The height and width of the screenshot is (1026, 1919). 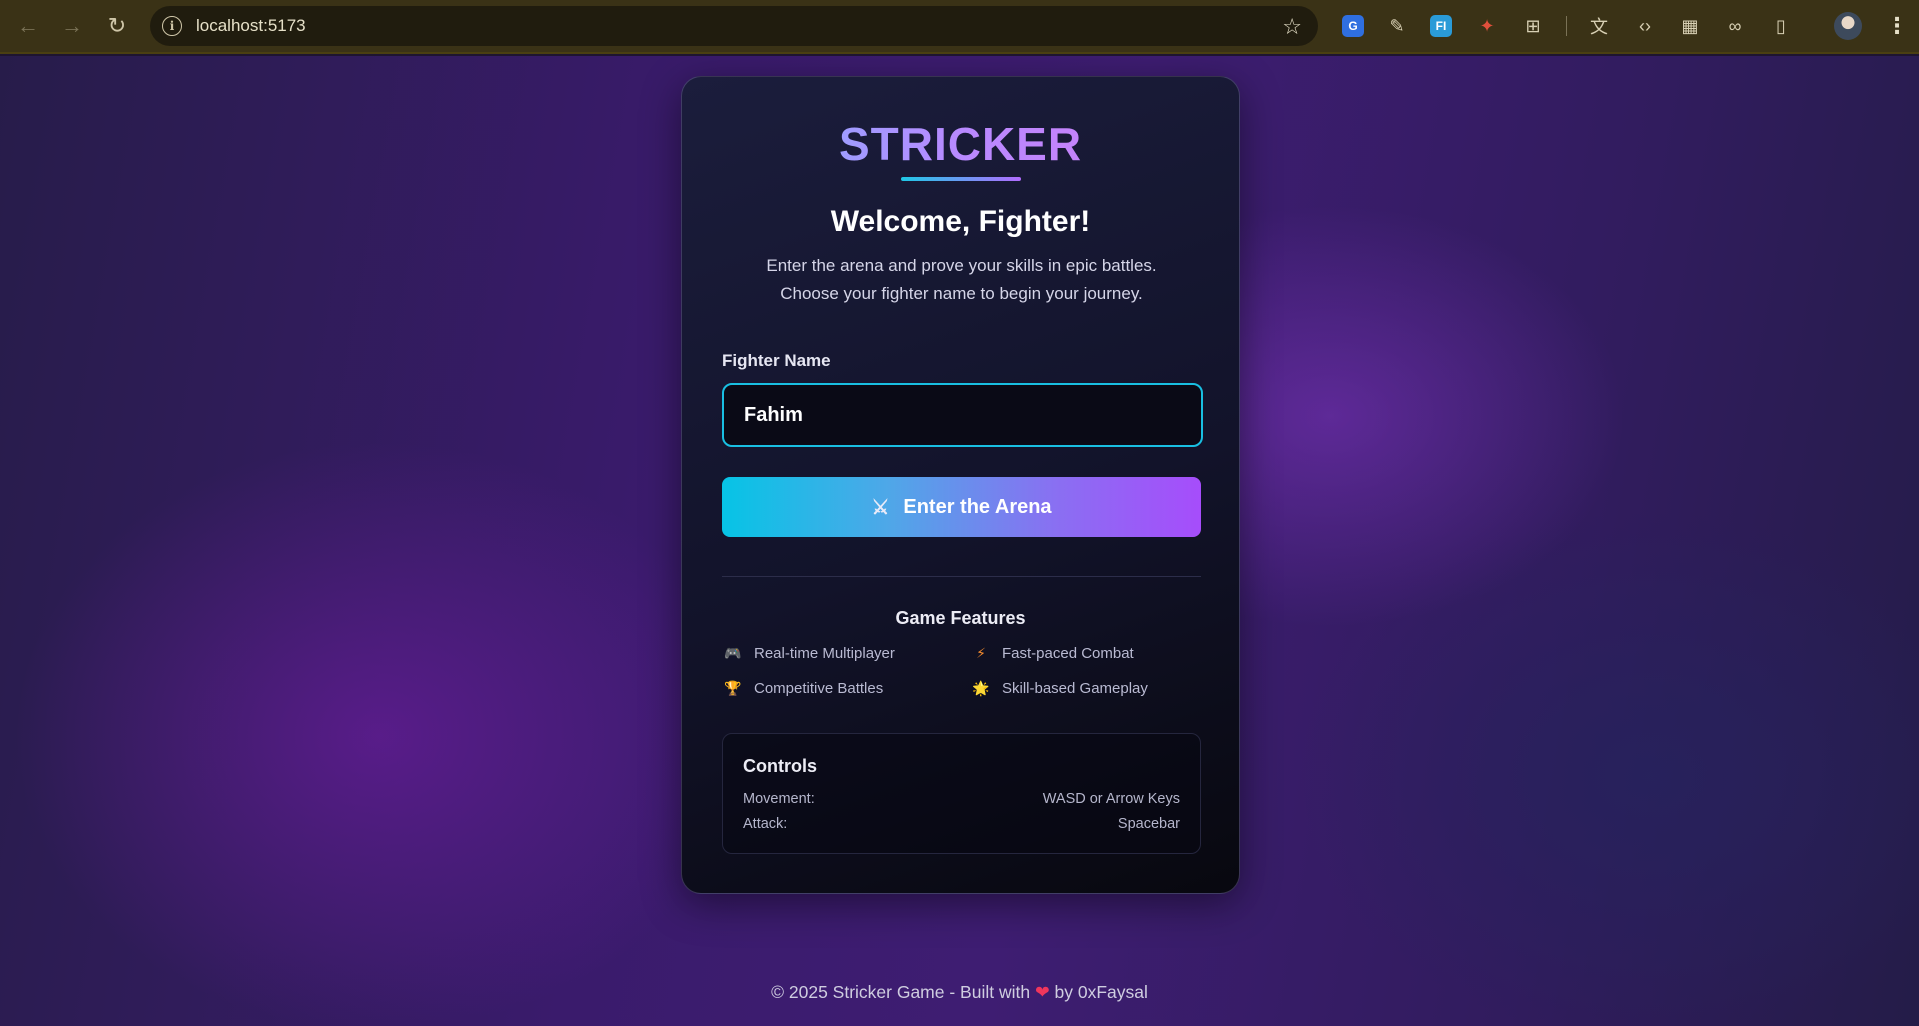 What do you see at coordinates (960, 221) in the screenshot?
I see `welcome-heading: Welcome, Fighter!` at bounding box center [960, 221].